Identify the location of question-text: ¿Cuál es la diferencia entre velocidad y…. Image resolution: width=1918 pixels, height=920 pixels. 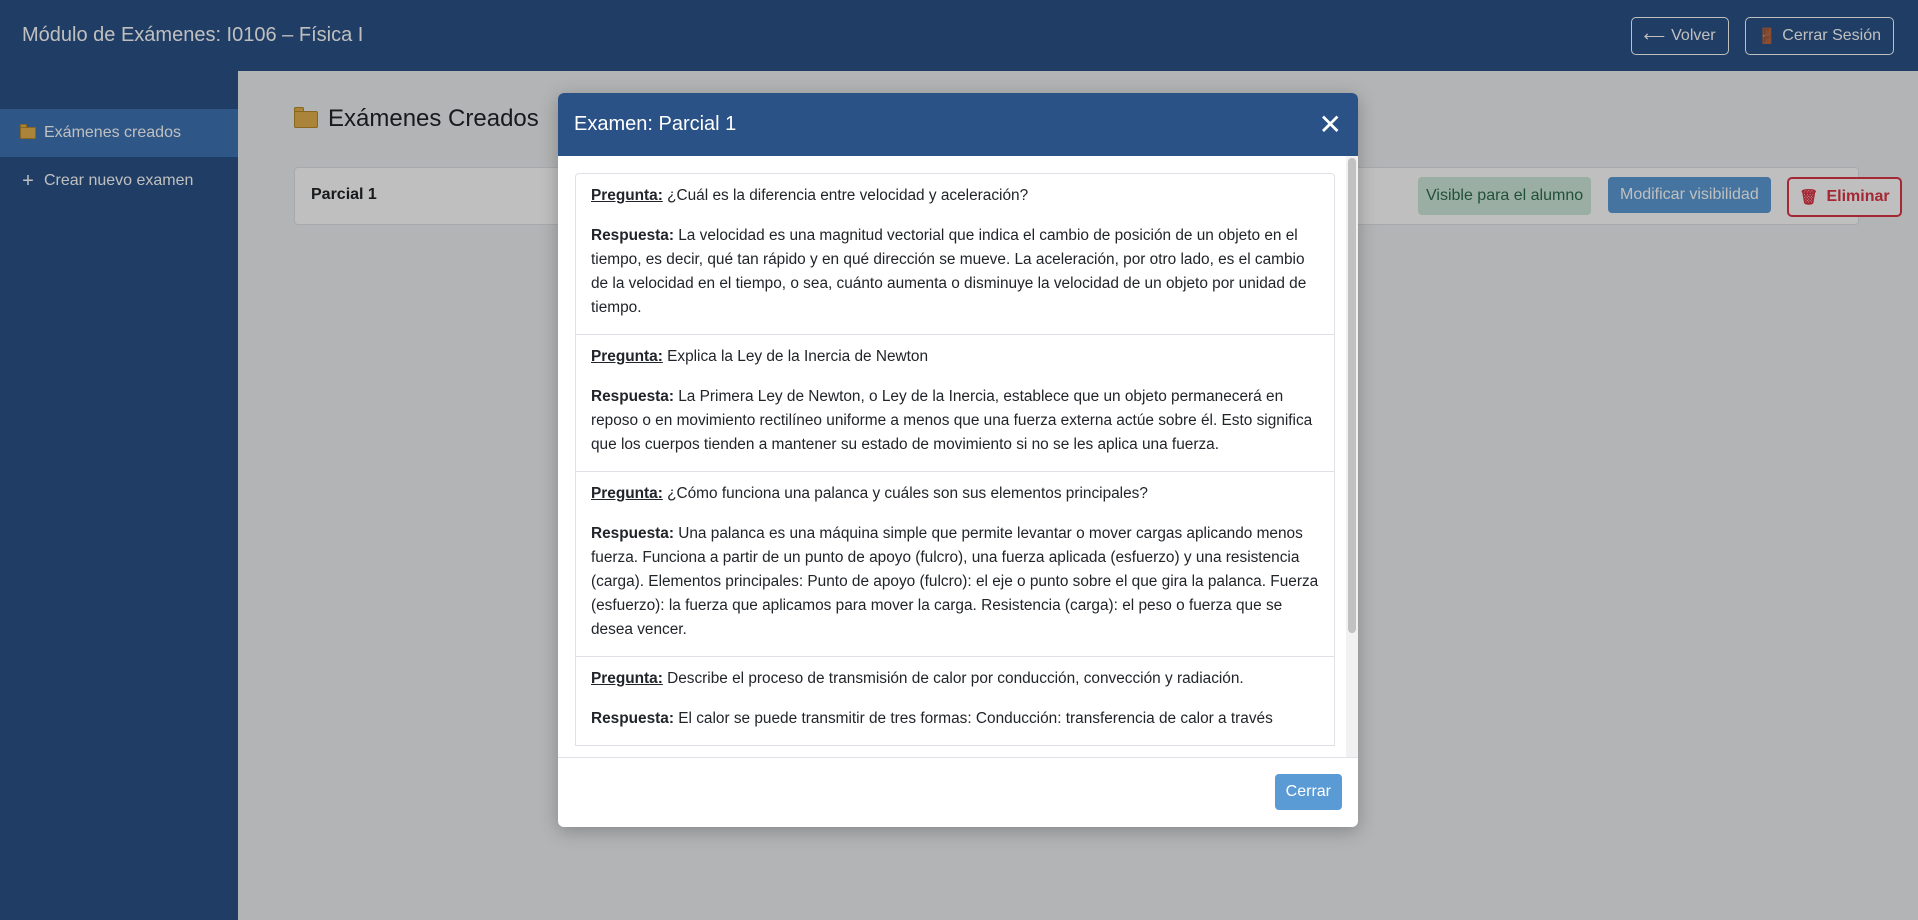
(848, 195).